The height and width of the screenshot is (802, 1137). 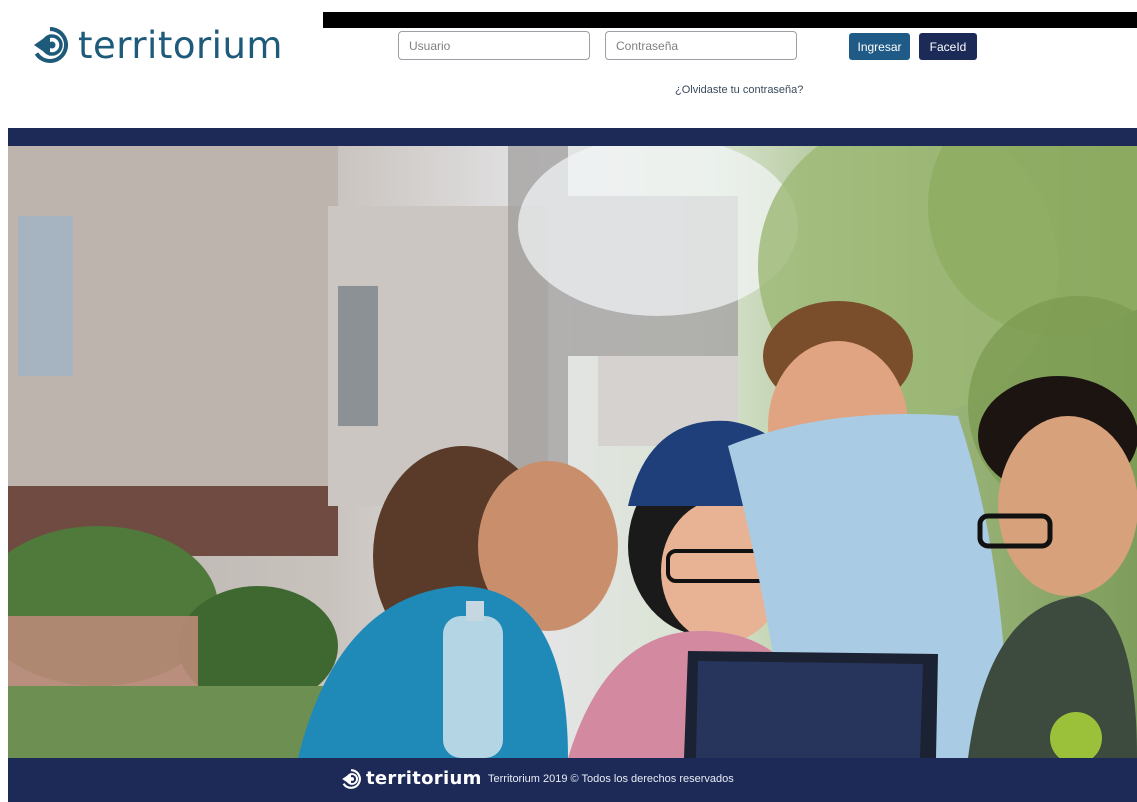 What do you see at coordinates (494, 45) in the screenshot?
I see `username-field` at bounding box center [494, 45].